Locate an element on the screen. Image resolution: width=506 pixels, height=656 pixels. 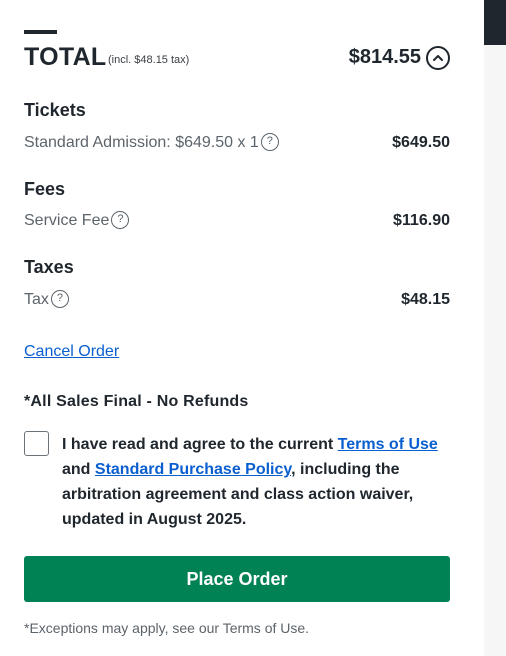
collapse-summary-button is located at coordinates (438, 58).